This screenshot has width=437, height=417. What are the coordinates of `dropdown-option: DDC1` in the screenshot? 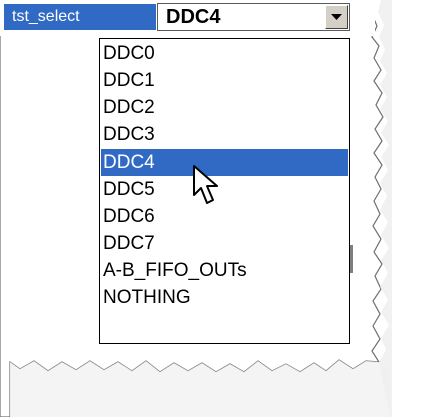 It's located at (224, 80).